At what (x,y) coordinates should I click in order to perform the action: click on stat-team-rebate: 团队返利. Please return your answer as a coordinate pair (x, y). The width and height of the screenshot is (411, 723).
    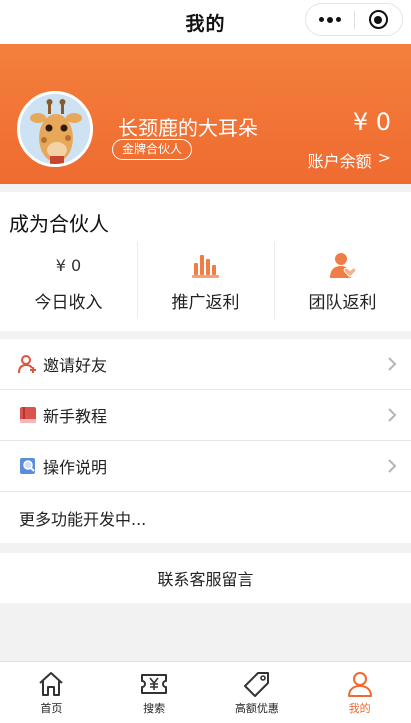
    Looking at the image, I should click on (342, 280).